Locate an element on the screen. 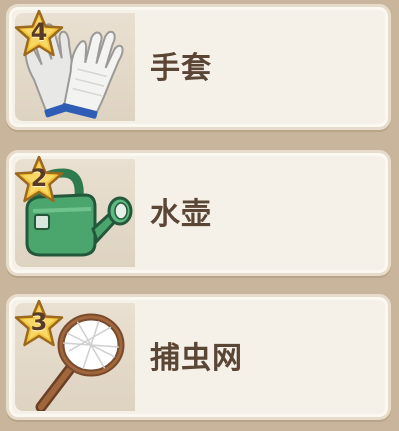 This screenshot has width=399, height=431. star-rating-value: 3 is located at coordinates (39, 322).